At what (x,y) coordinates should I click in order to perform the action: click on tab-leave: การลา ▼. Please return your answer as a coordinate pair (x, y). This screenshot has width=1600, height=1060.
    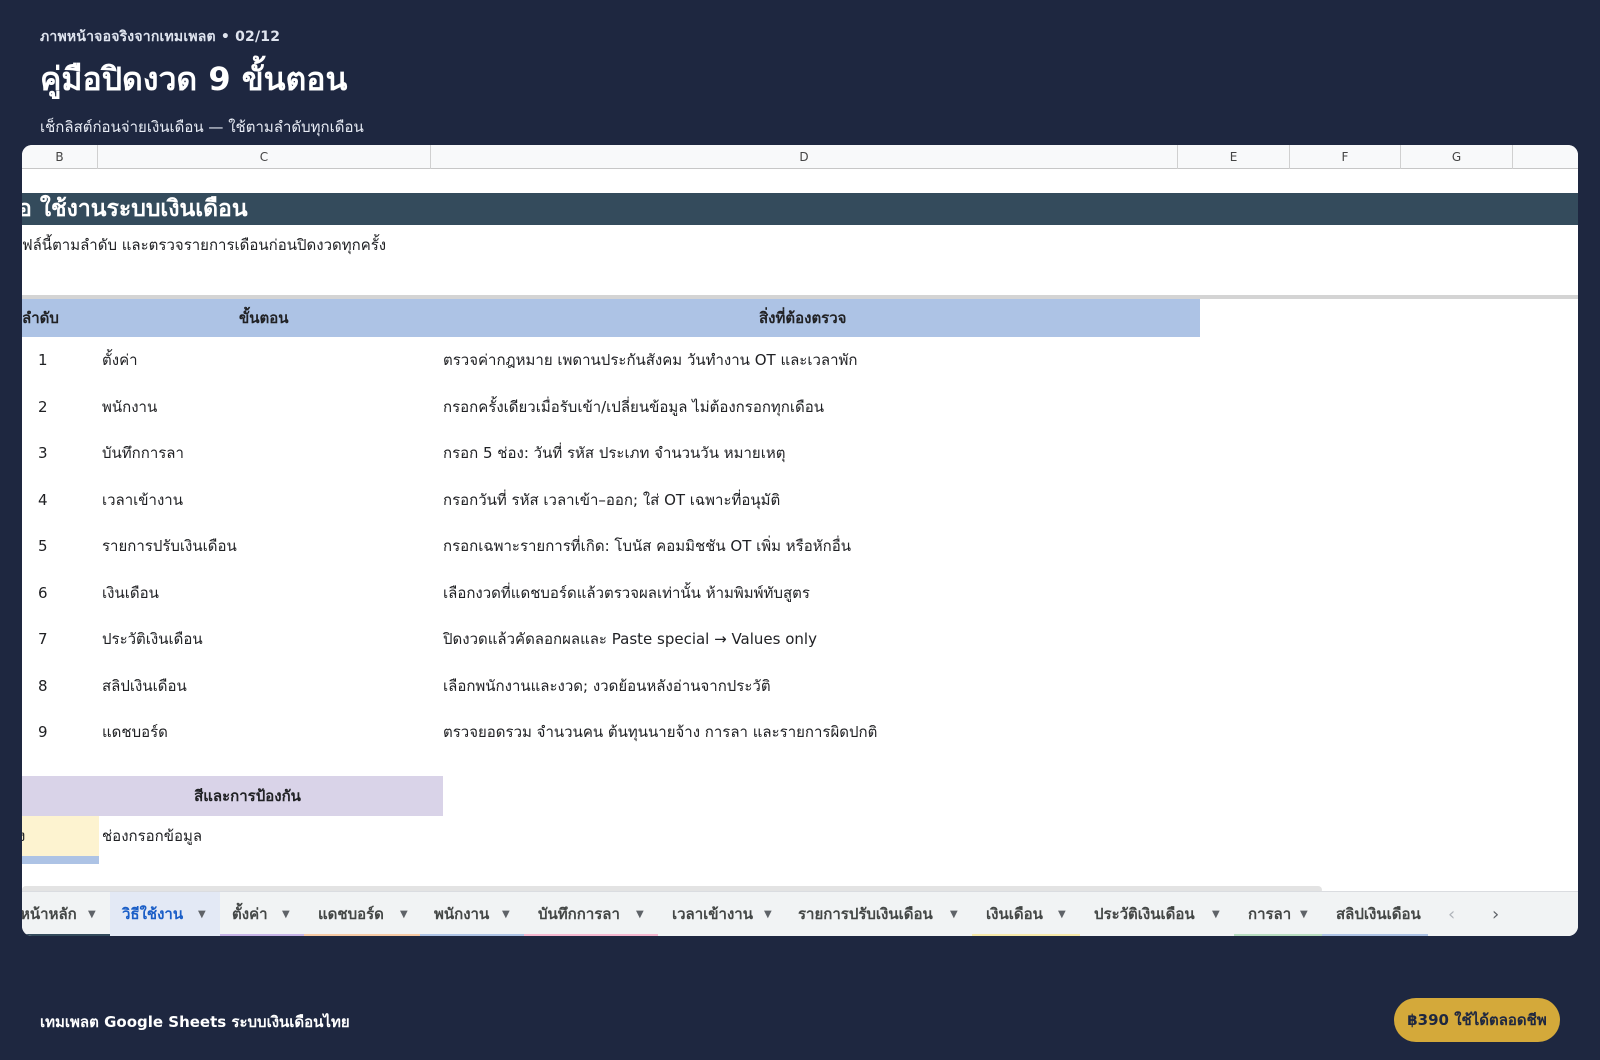
    Looking at the image, I should click on (1278, 914).